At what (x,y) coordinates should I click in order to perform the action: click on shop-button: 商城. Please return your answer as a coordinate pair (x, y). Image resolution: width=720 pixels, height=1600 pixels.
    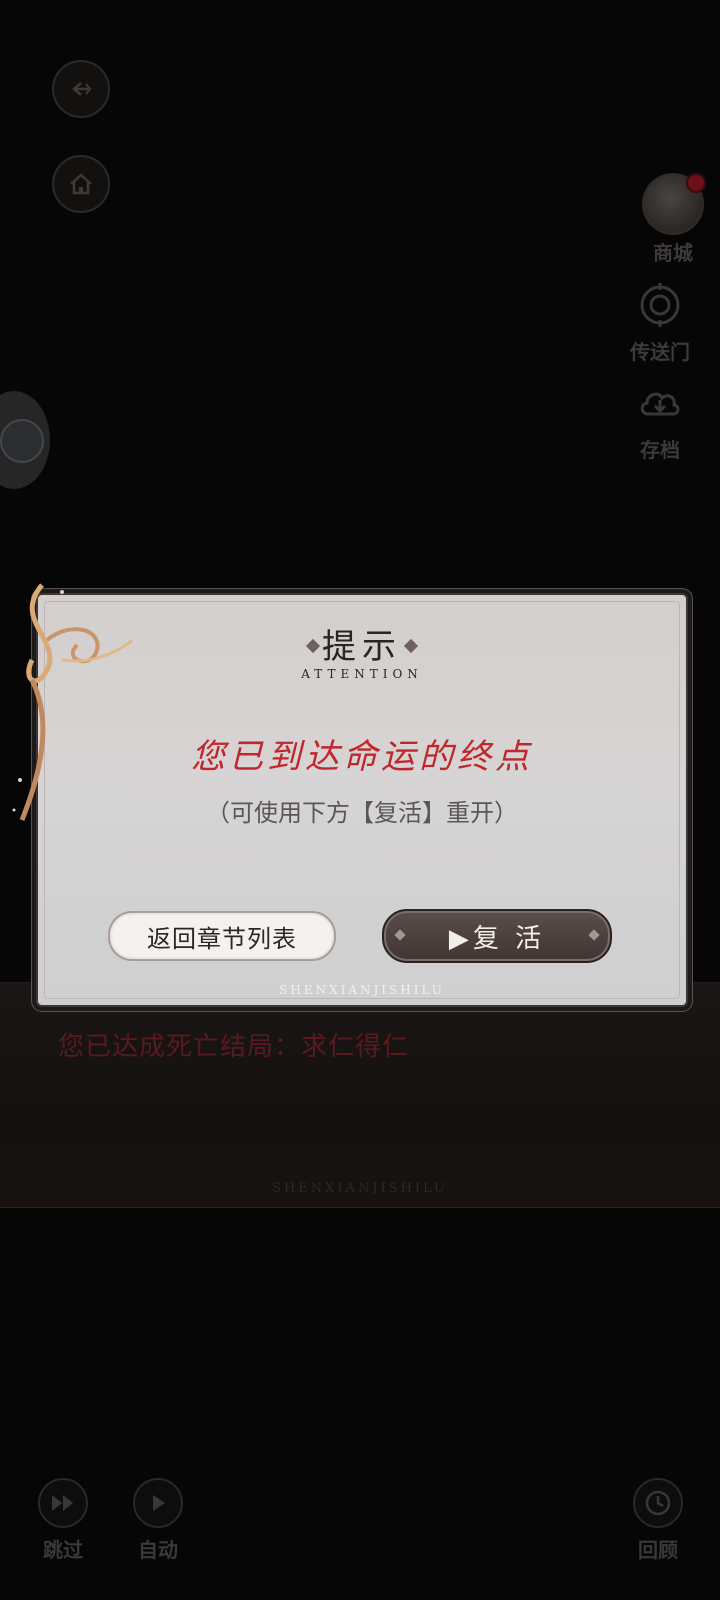
    Looking at the image, I should click on (673, 219).